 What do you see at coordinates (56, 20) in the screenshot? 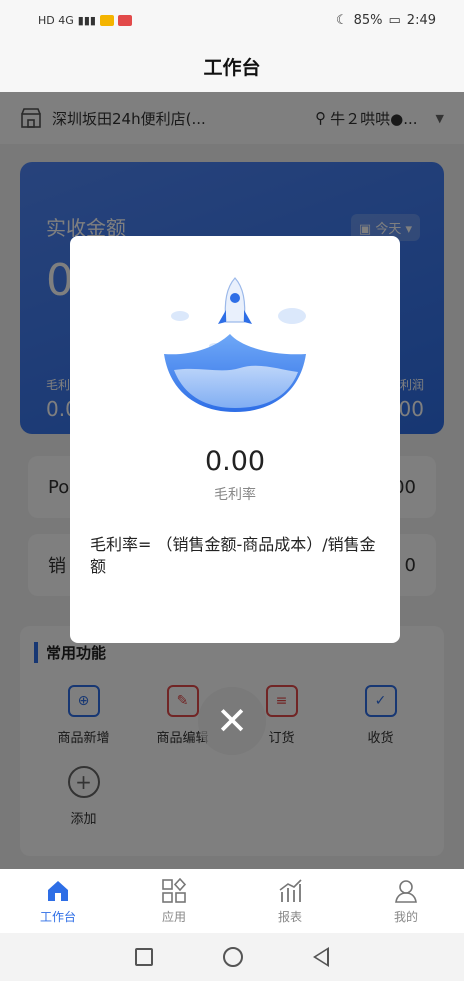
I see `network-indicator: HD 4G` at bounding box center [56, 20].